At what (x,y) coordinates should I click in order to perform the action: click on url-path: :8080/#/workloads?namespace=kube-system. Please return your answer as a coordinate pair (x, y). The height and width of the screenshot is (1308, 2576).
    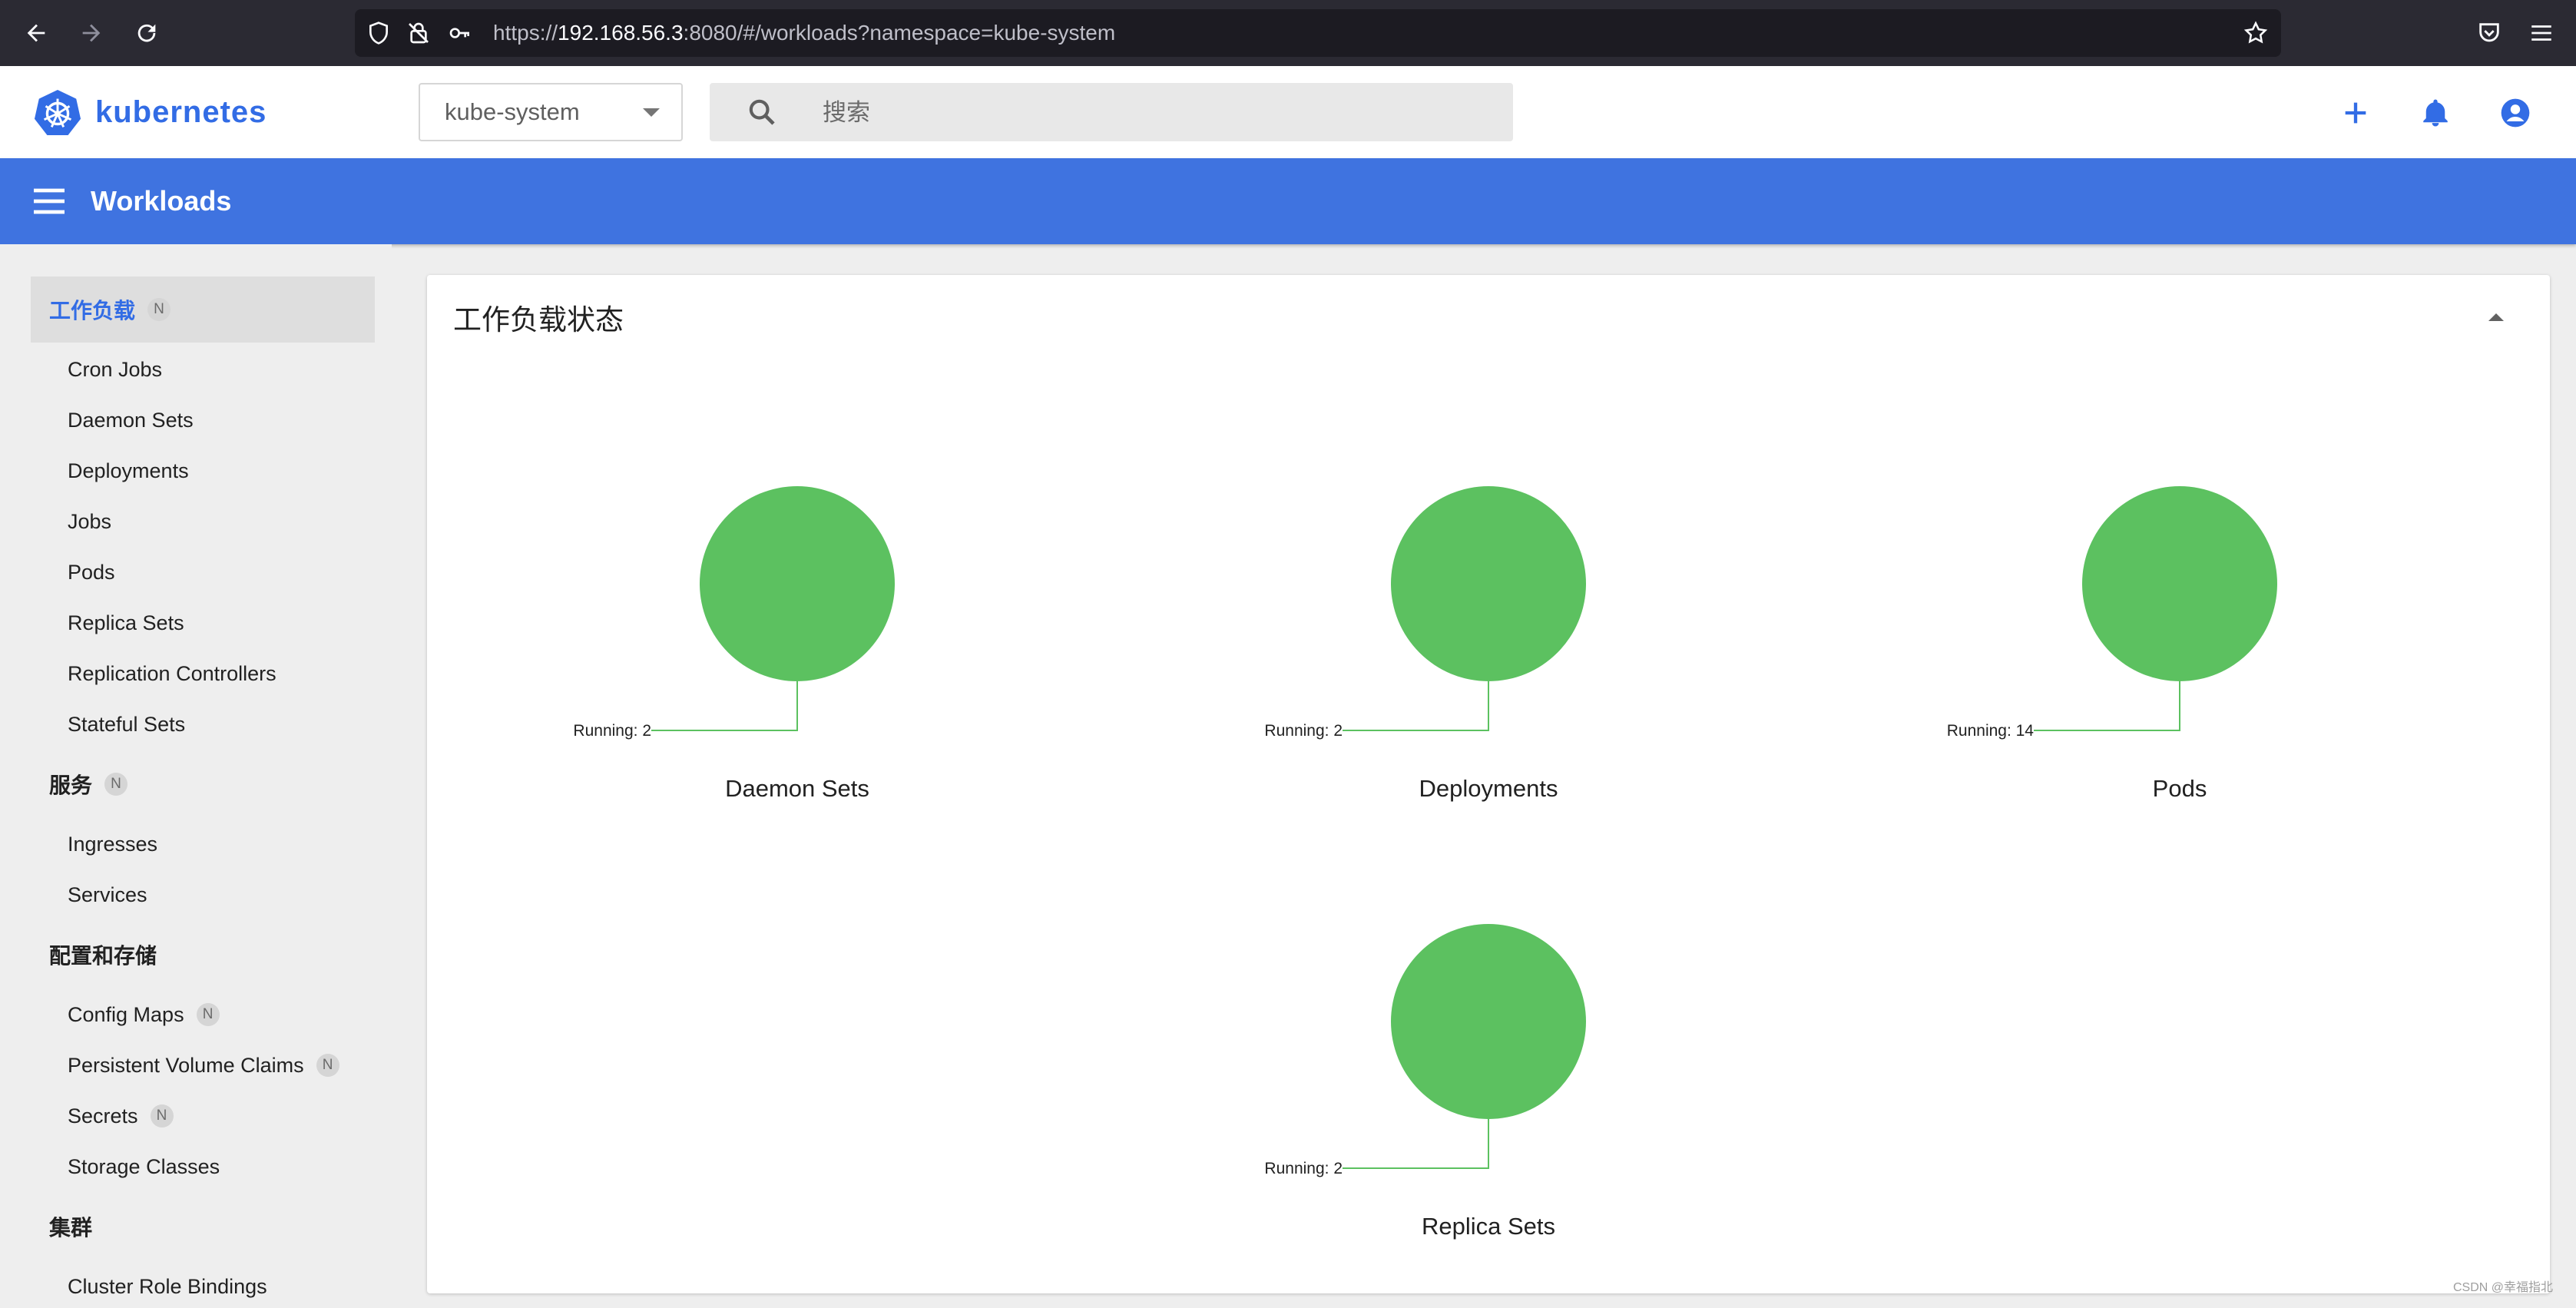
    Looking at the image, I should click on (899, 33).